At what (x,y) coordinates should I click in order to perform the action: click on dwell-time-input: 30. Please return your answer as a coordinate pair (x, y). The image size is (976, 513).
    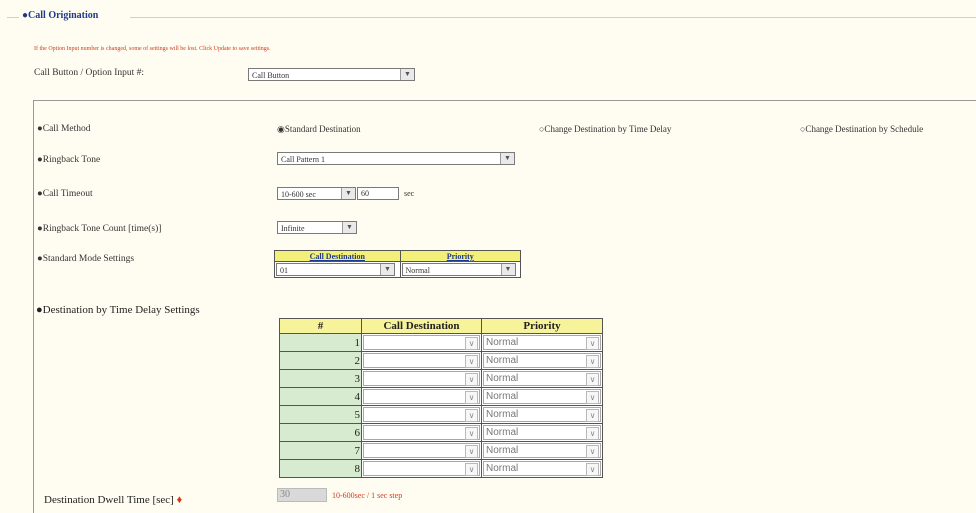
    Looking at the image, I should click on (302, 495).